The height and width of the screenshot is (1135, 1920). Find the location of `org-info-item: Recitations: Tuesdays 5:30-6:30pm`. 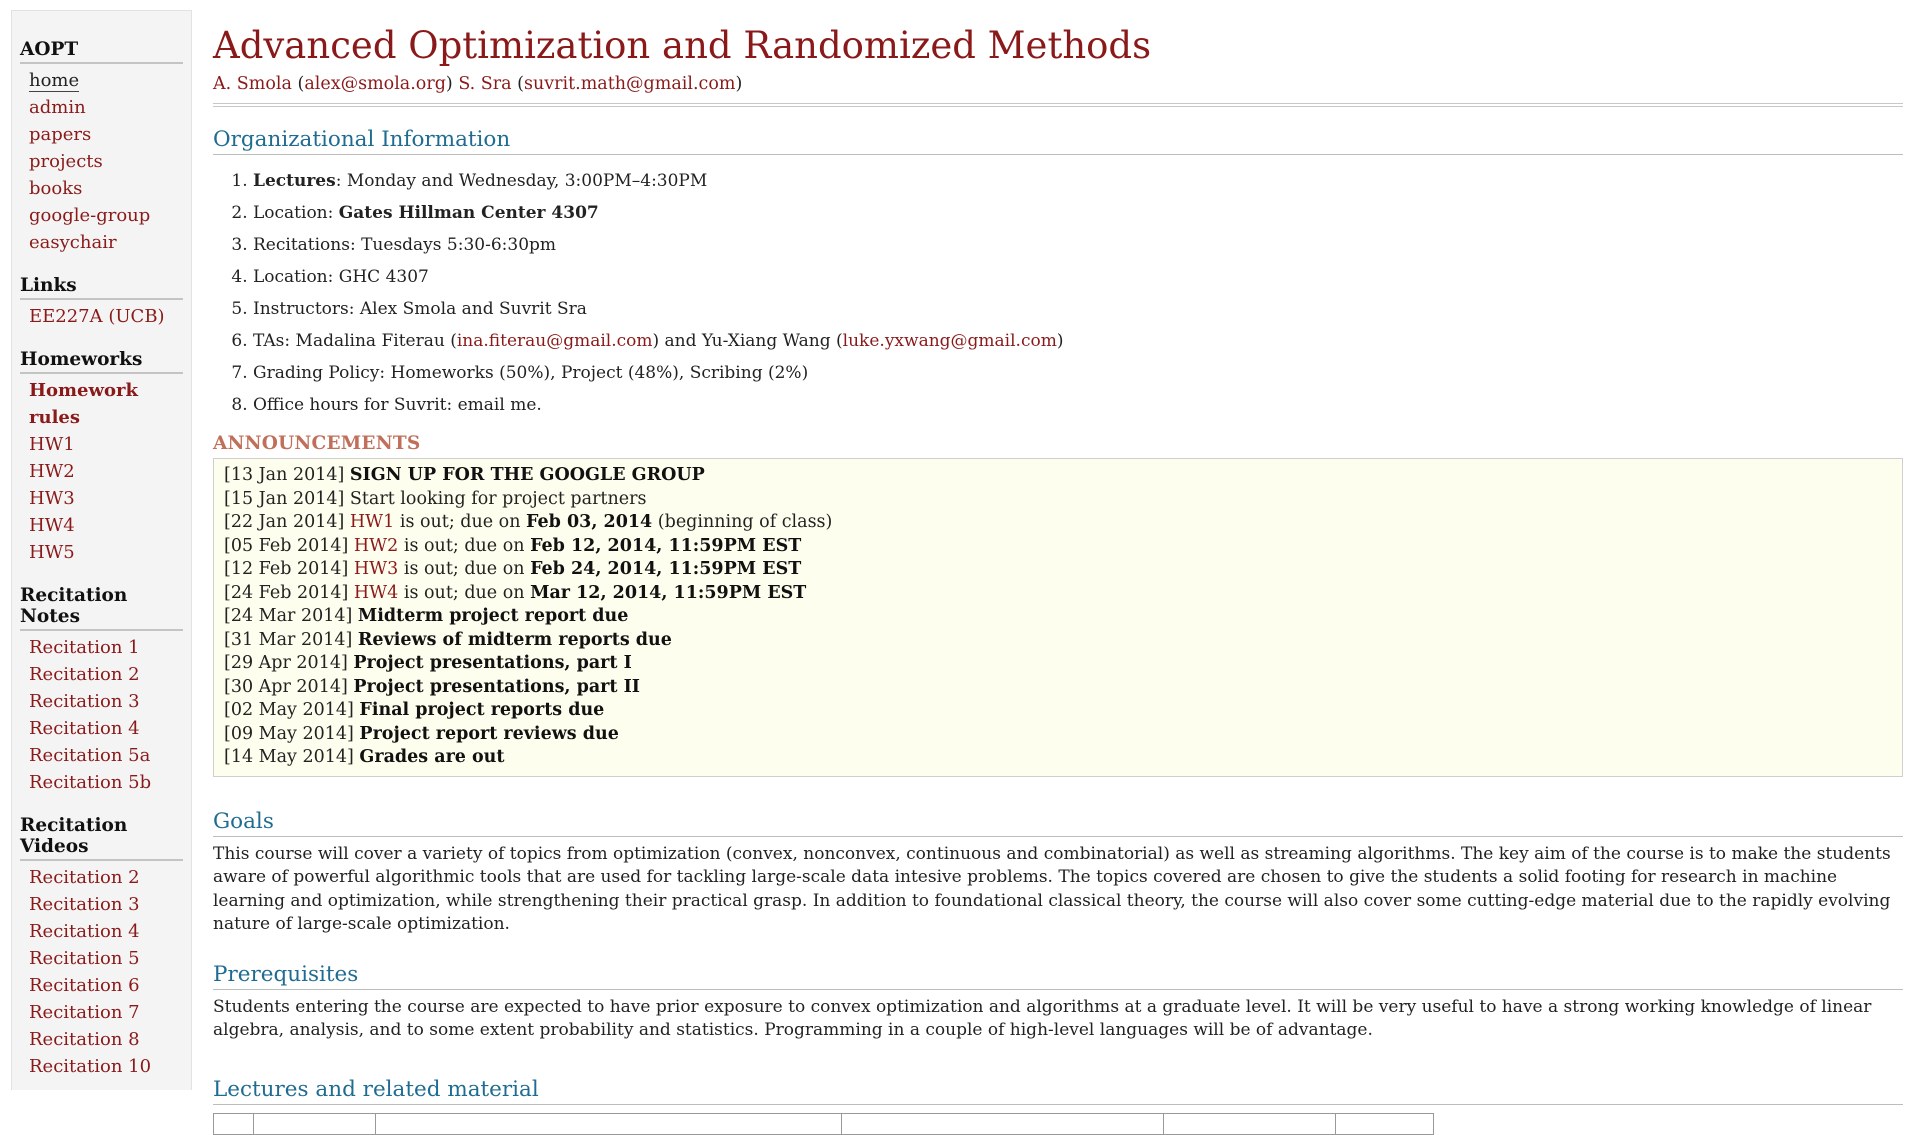

org-info-item: Recitations: Tuesdays 5:30-6:30pm is located at coordinates (1078, 245).